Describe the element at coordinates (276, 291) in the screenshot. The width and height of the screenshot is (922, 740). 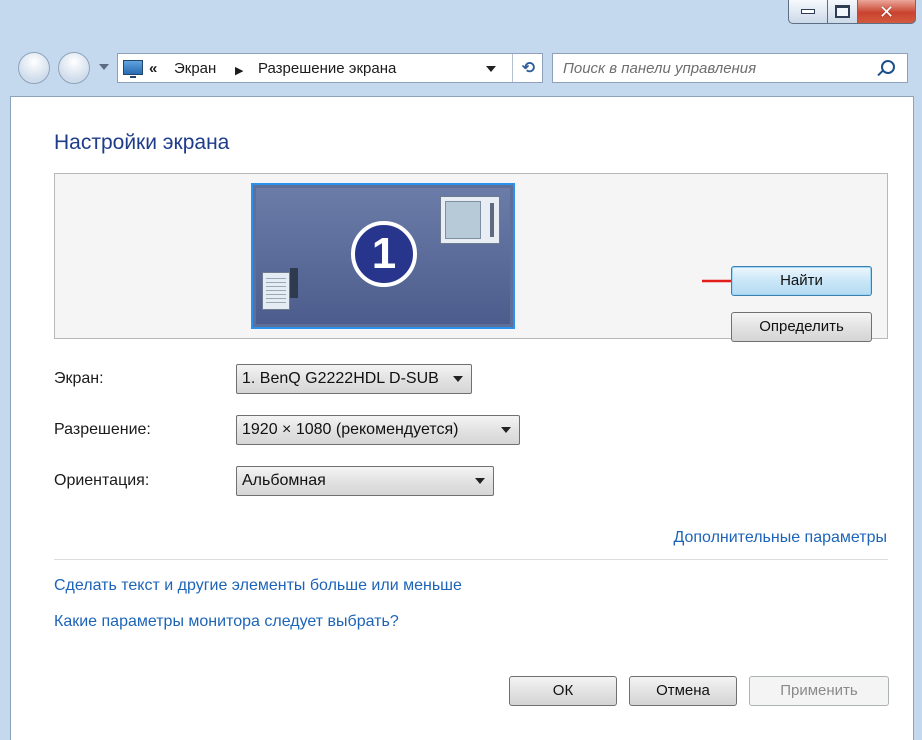
I see `mini-document-icon` at that location.